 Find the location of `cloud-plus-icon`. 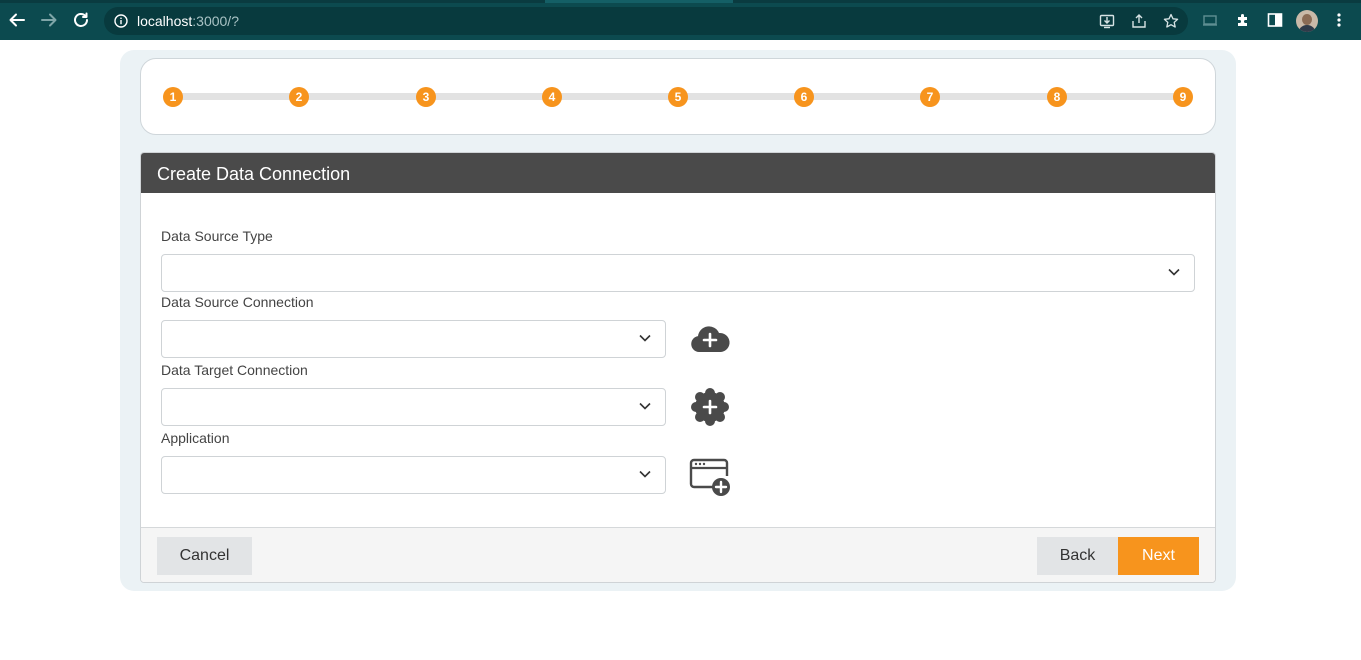

cloud-plus-icon is located at coordinates (710, 340).